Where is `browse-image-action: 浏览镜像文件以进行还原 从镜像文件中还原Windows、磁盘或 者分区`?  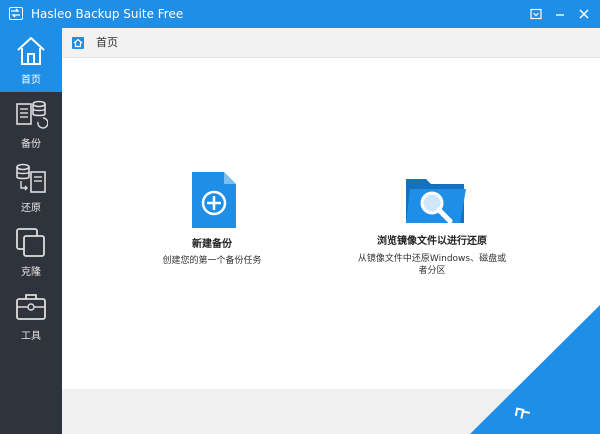
browse-image-action: 浏览镜像文件以进行还原 从镜像文件中还原Windows、磁盘或 者分区 is located at coordinates (432, 230).